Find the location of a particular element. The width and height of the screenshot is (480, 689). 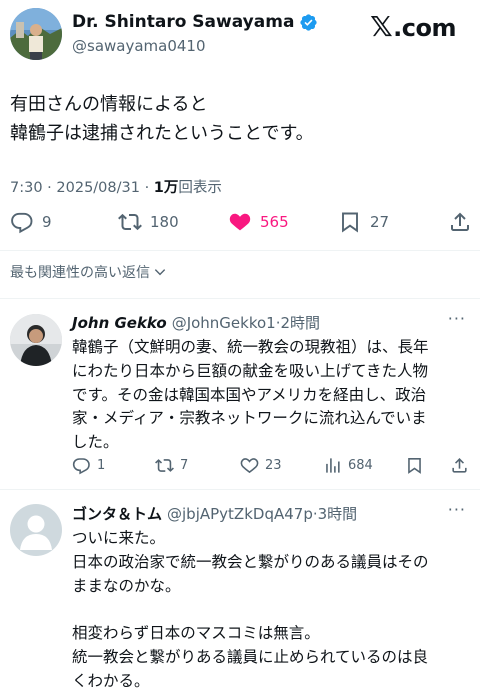

like-count: 23 is located at coordinates (273, 465).